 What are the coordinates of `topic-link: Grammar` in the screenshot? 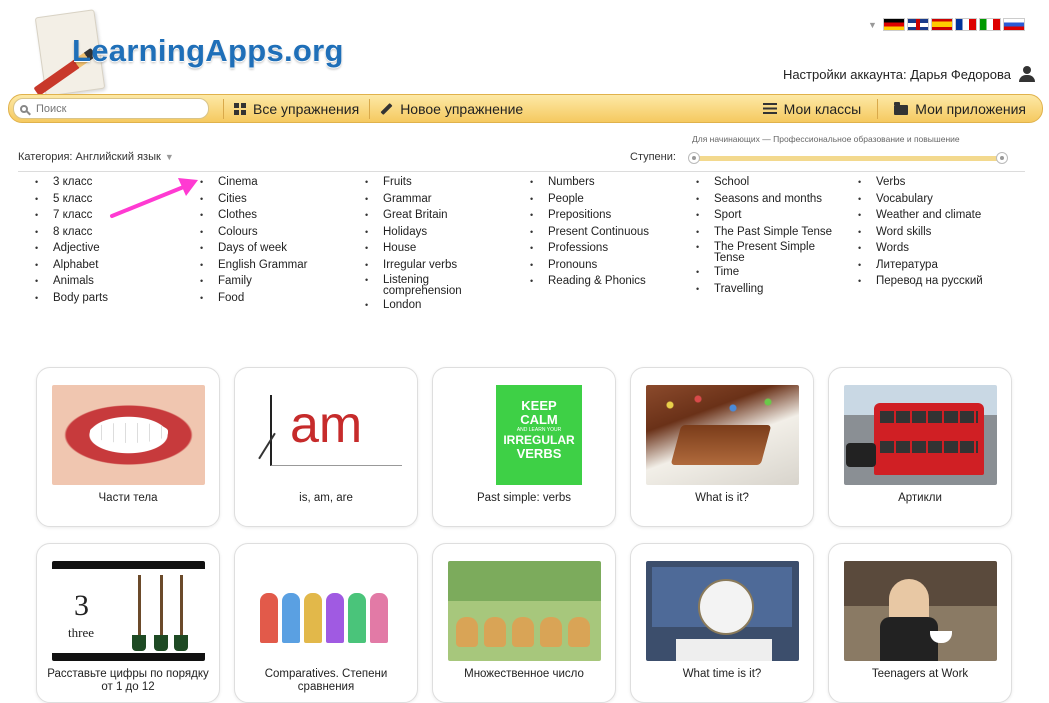 It's located at (447, 200).